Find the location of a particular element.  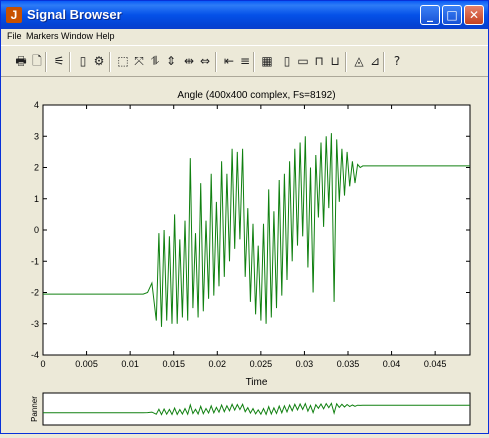

y-tick-label: 0 is located at coordinates (36, 230).